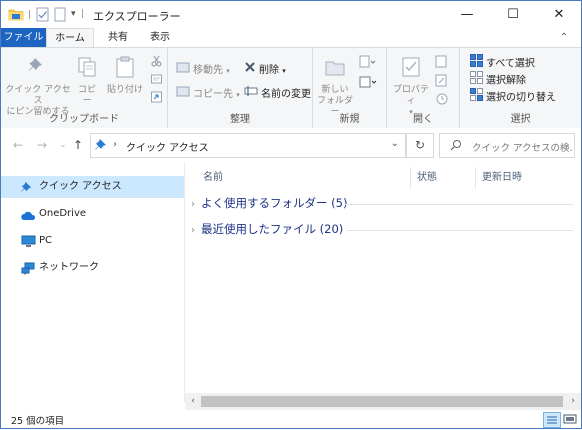 The height and width of the screenshot is (430, 582). Describe the element at coordinates (156, 80) in the screenshot. I see `copy-path-icon` at that location.